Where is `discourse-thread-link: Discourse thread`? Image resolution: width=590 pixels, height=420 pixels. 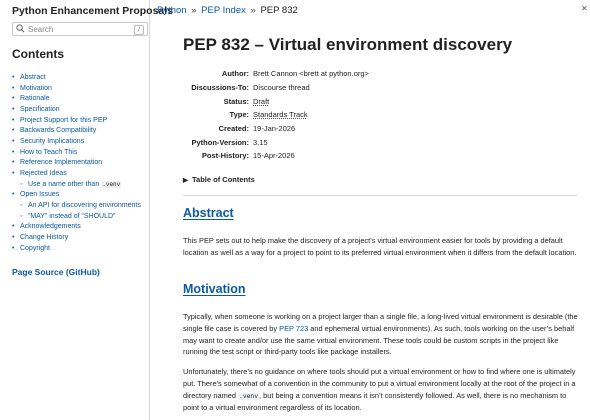 discourse-thread-link: Discourse thread is located at coordinates (279, 87).